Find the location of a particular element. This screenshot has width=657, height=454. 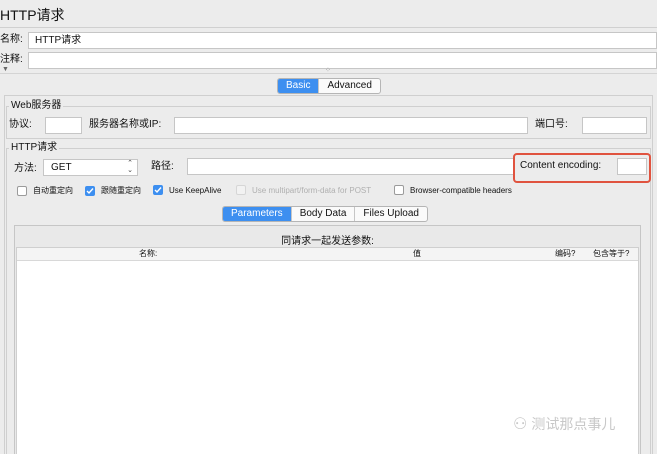

params-table-title: 同请求一起发送参数: is located at coordinates (327, 241).